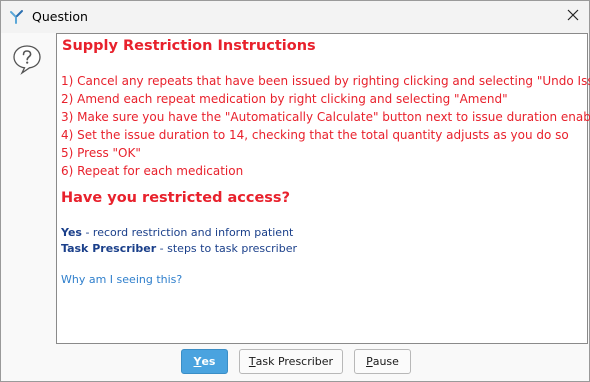 This screenshot has width=590, height=382. I want to click on title-bar: Question, so click(295, 17).